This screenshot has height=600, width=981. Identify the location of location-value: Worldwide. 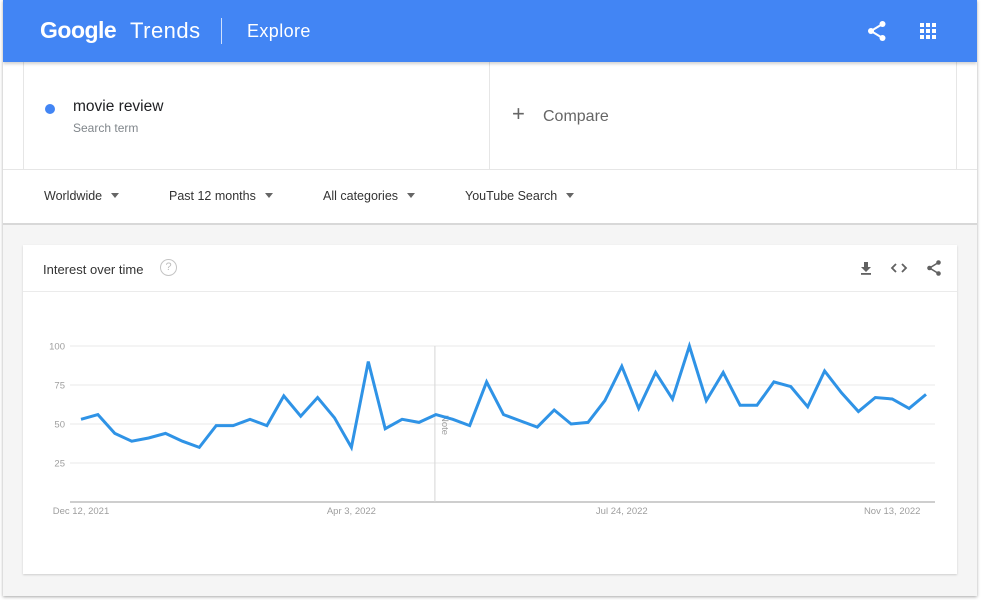
(73, 196).